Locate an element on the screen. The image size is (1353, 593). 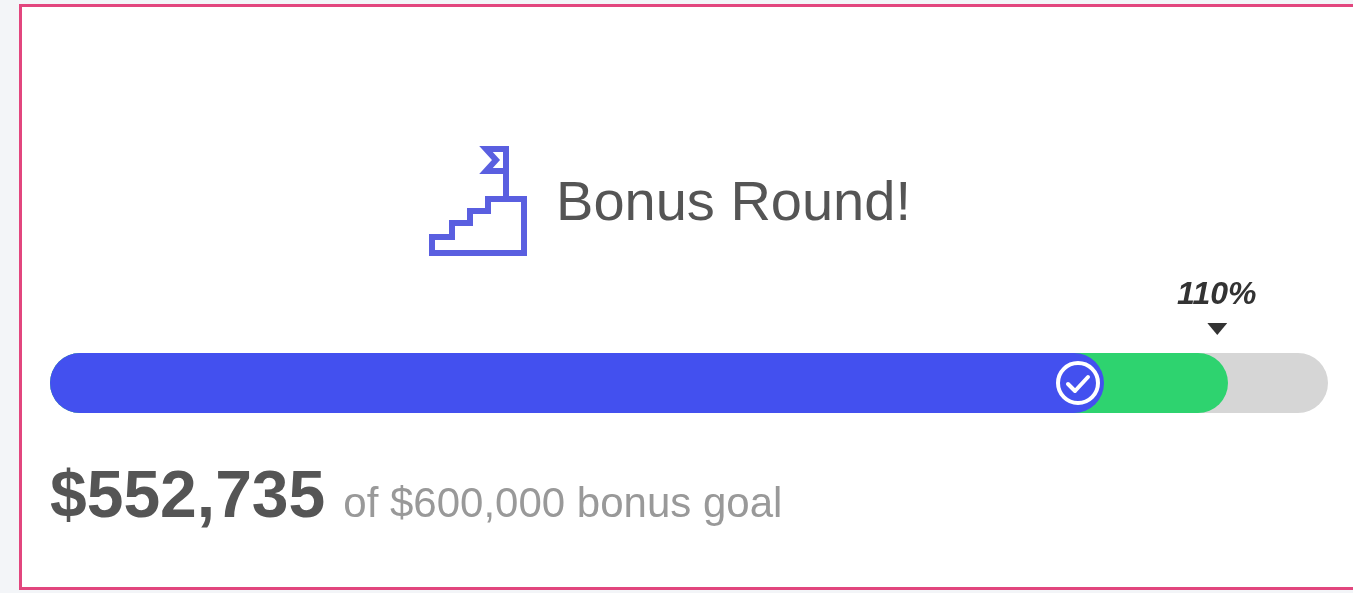
goal-caption: of $600,000 bonus goal is located at coordinates (563, 503).